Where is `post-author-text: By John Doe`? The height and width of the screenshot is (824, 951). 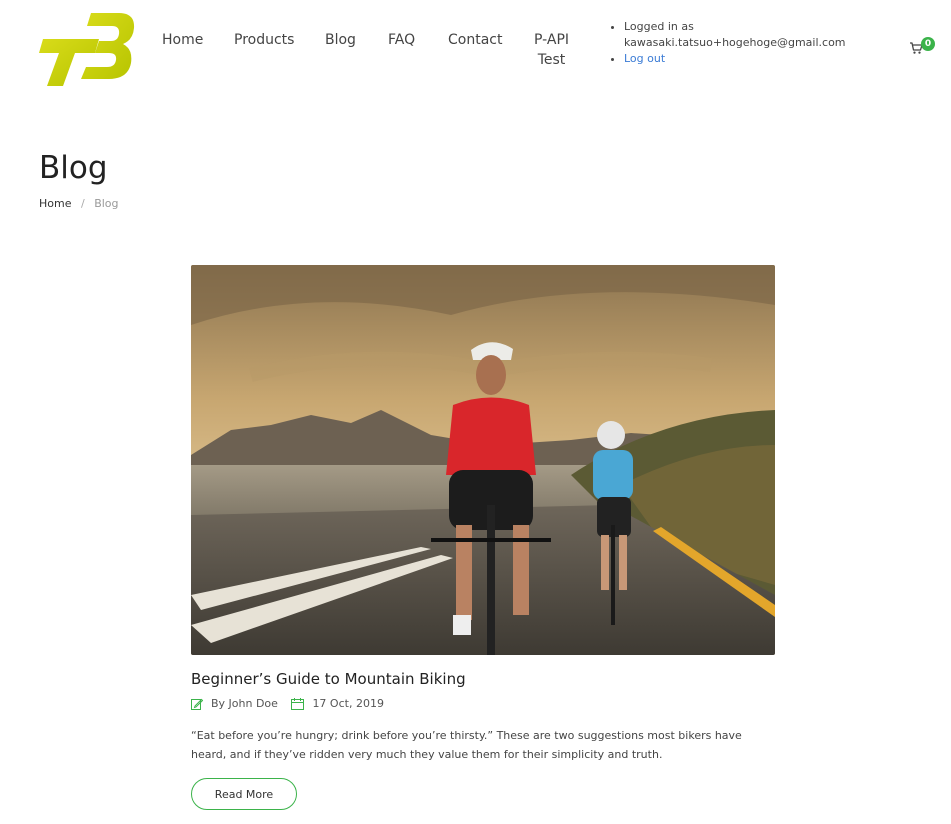 post-author-text: By John Doe is located at coordinates (244, 703).